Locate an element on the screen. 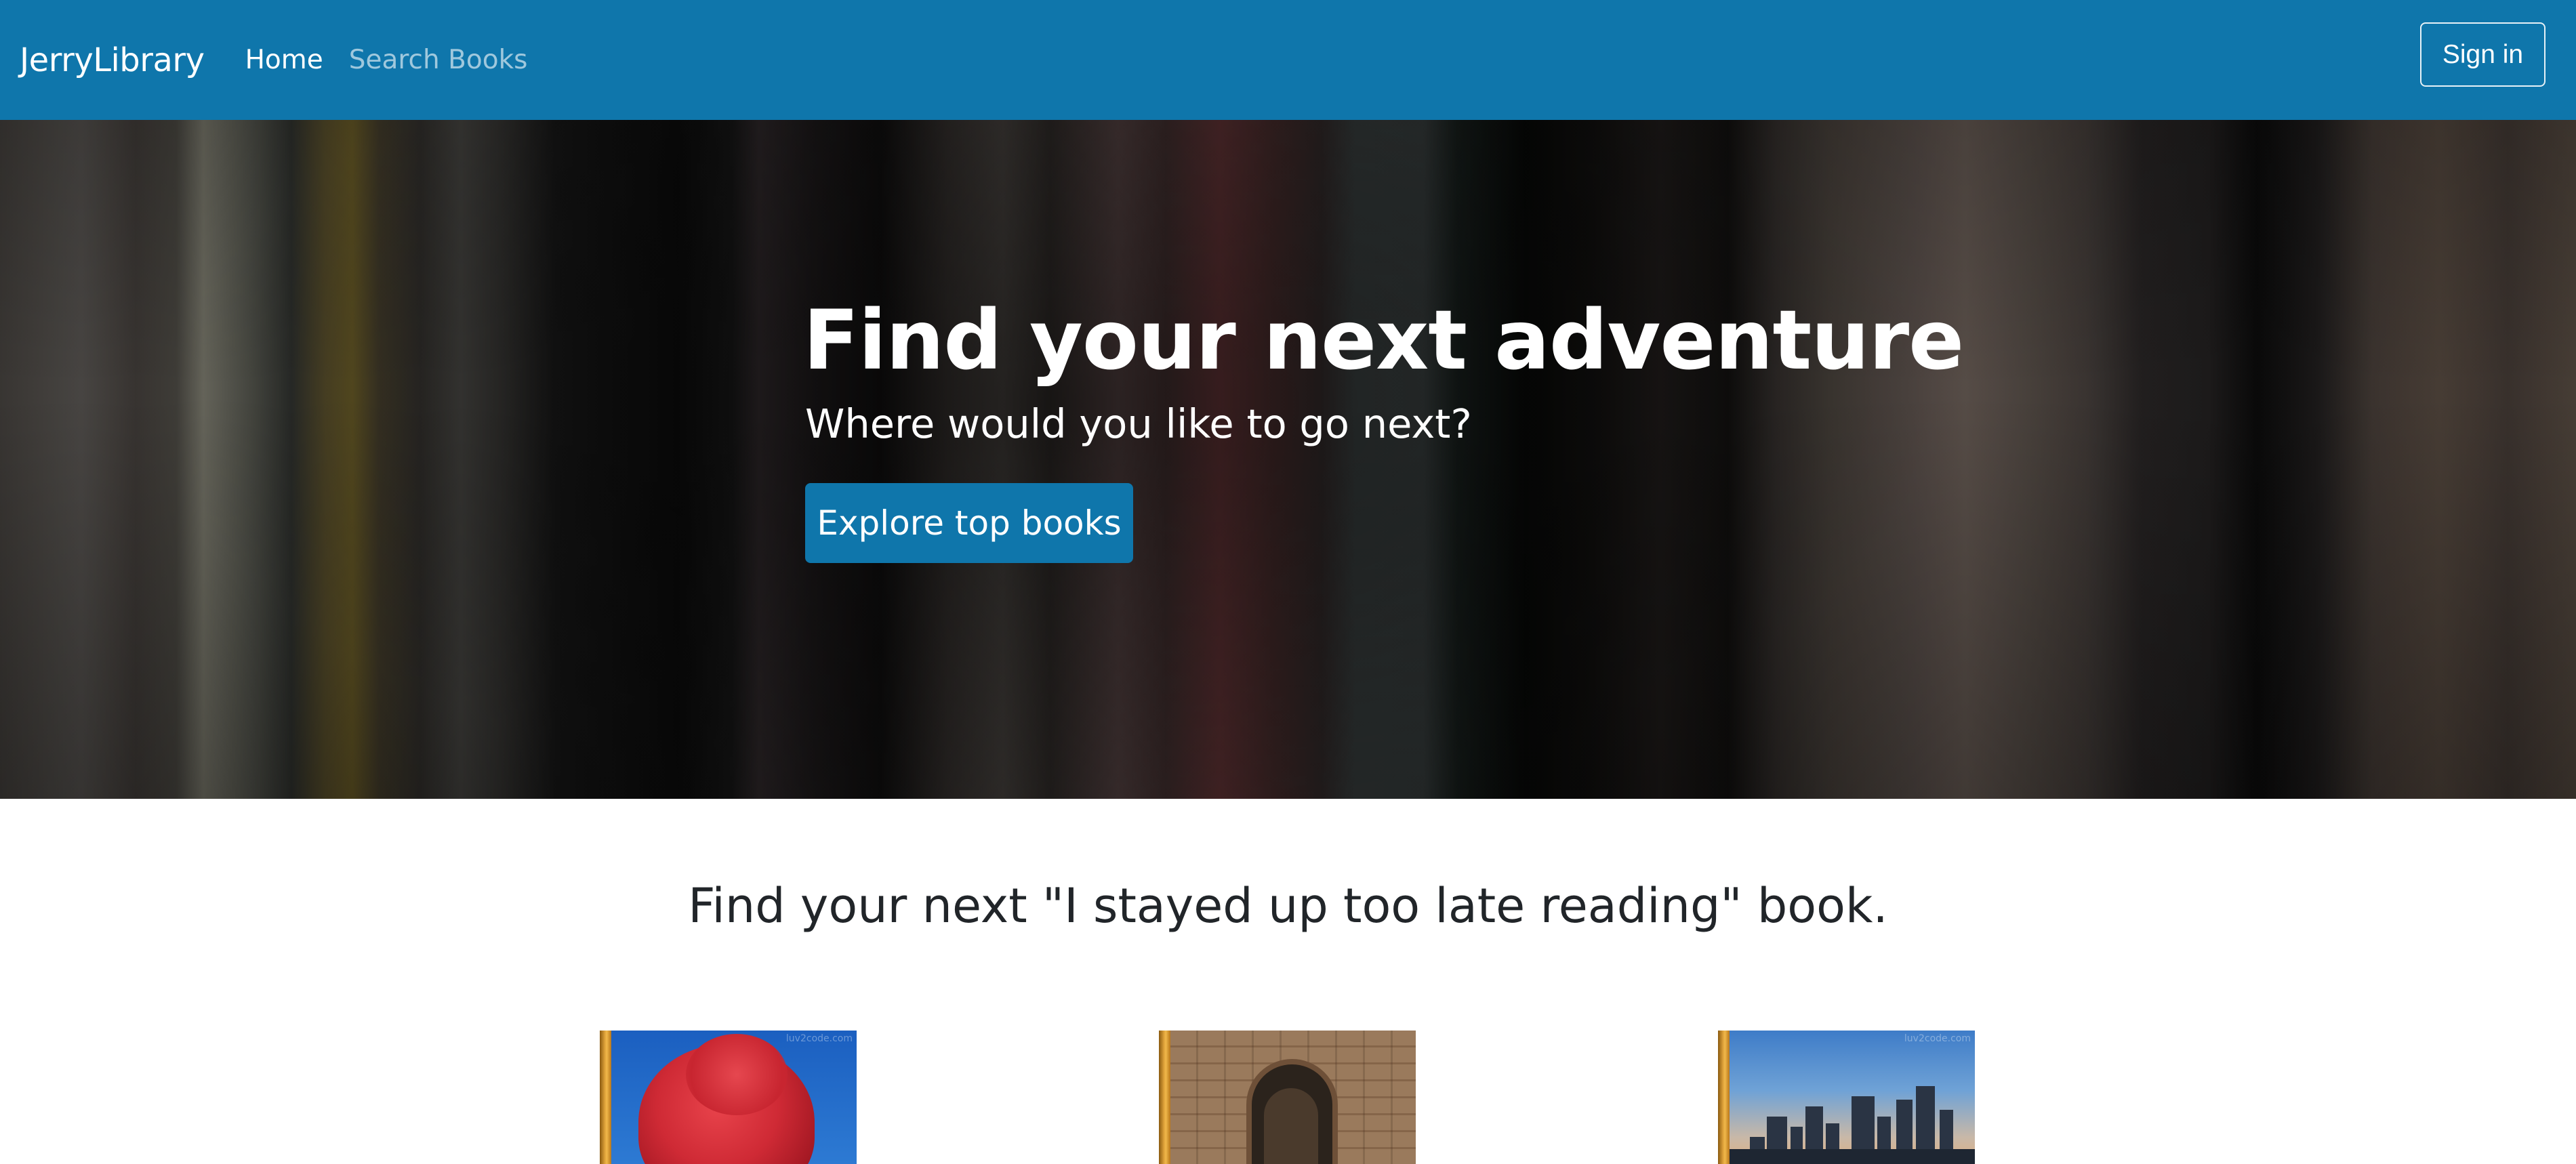  cover-skyline-base is located at coordinates (1853, 1156).